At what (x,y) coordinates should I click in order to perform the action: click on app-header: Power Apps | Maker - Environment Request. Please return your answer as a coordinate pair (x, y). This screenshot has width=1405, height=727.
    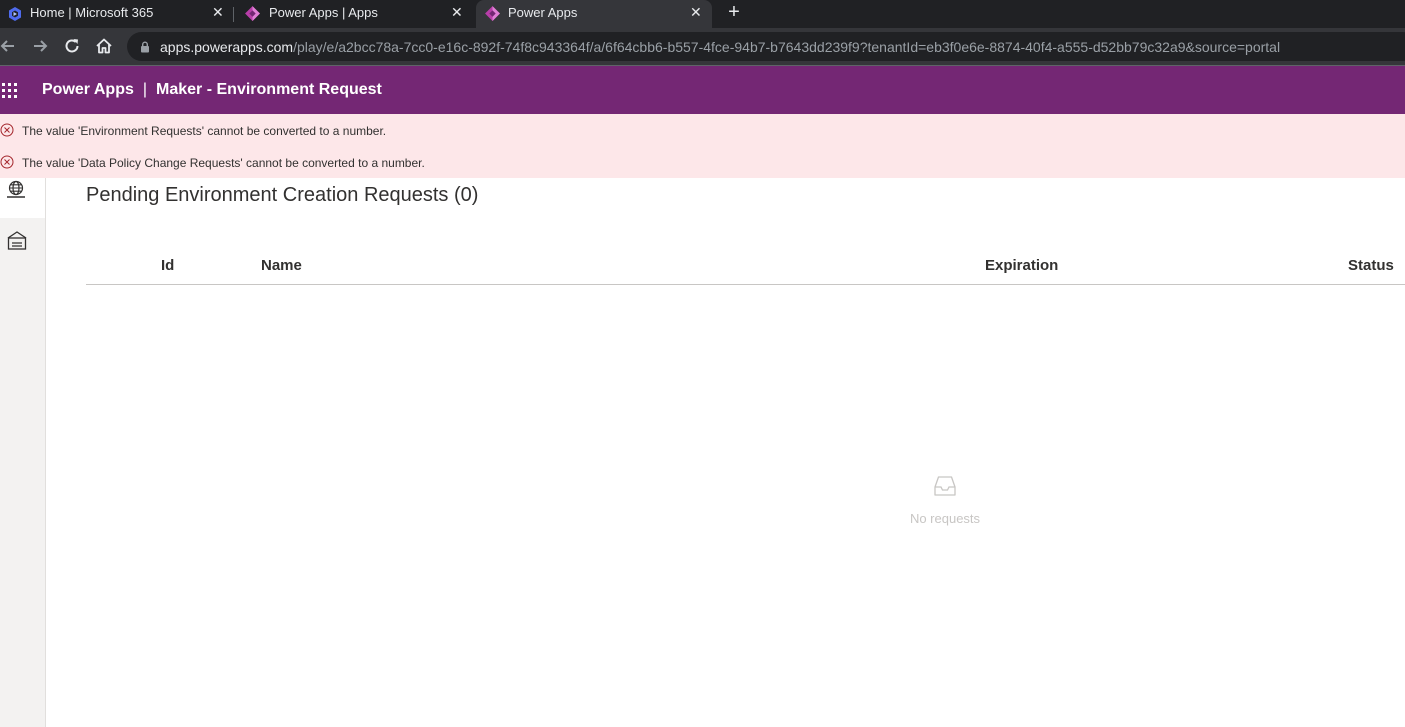
    Looking at the image, I should click on (702, 90).